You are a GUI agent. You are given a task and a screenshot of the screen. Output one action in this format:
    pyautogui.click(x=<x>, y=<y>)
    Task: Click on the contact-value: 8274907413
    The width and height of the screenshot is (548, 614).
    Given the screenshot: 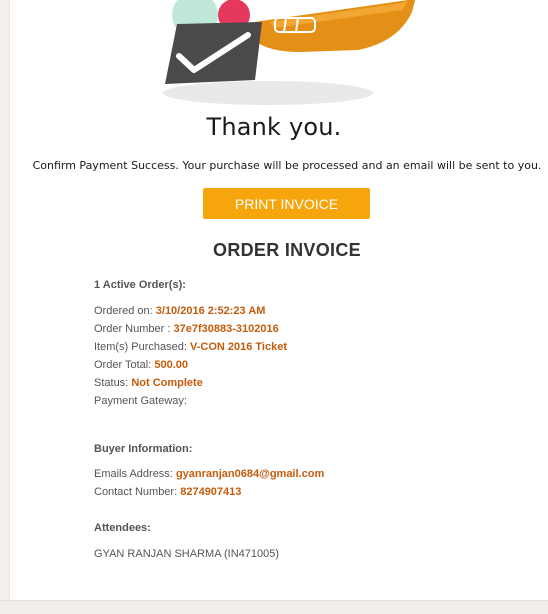 What is the action you would take?
    pyautogui.click(x=211, y=492)
    